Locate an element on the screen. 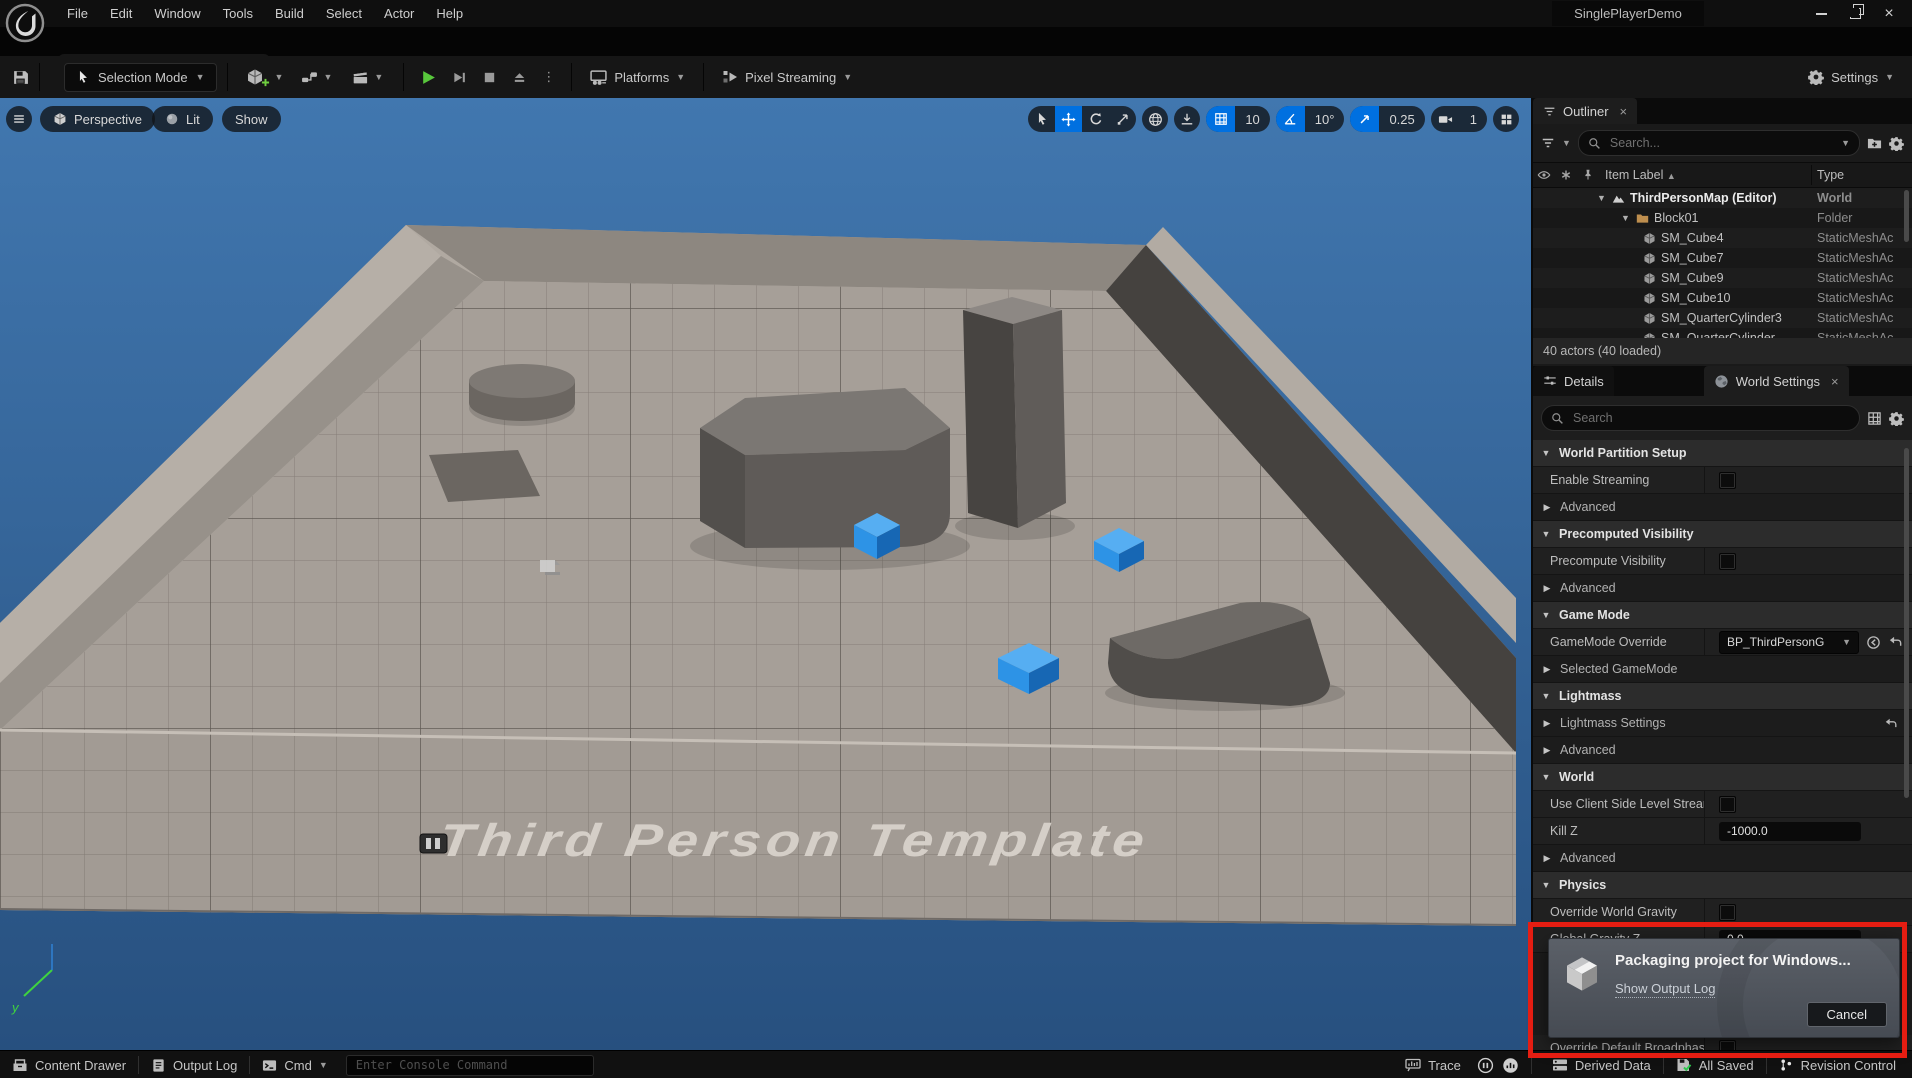  add-folder-icon is located at coordinates (1874, 143).